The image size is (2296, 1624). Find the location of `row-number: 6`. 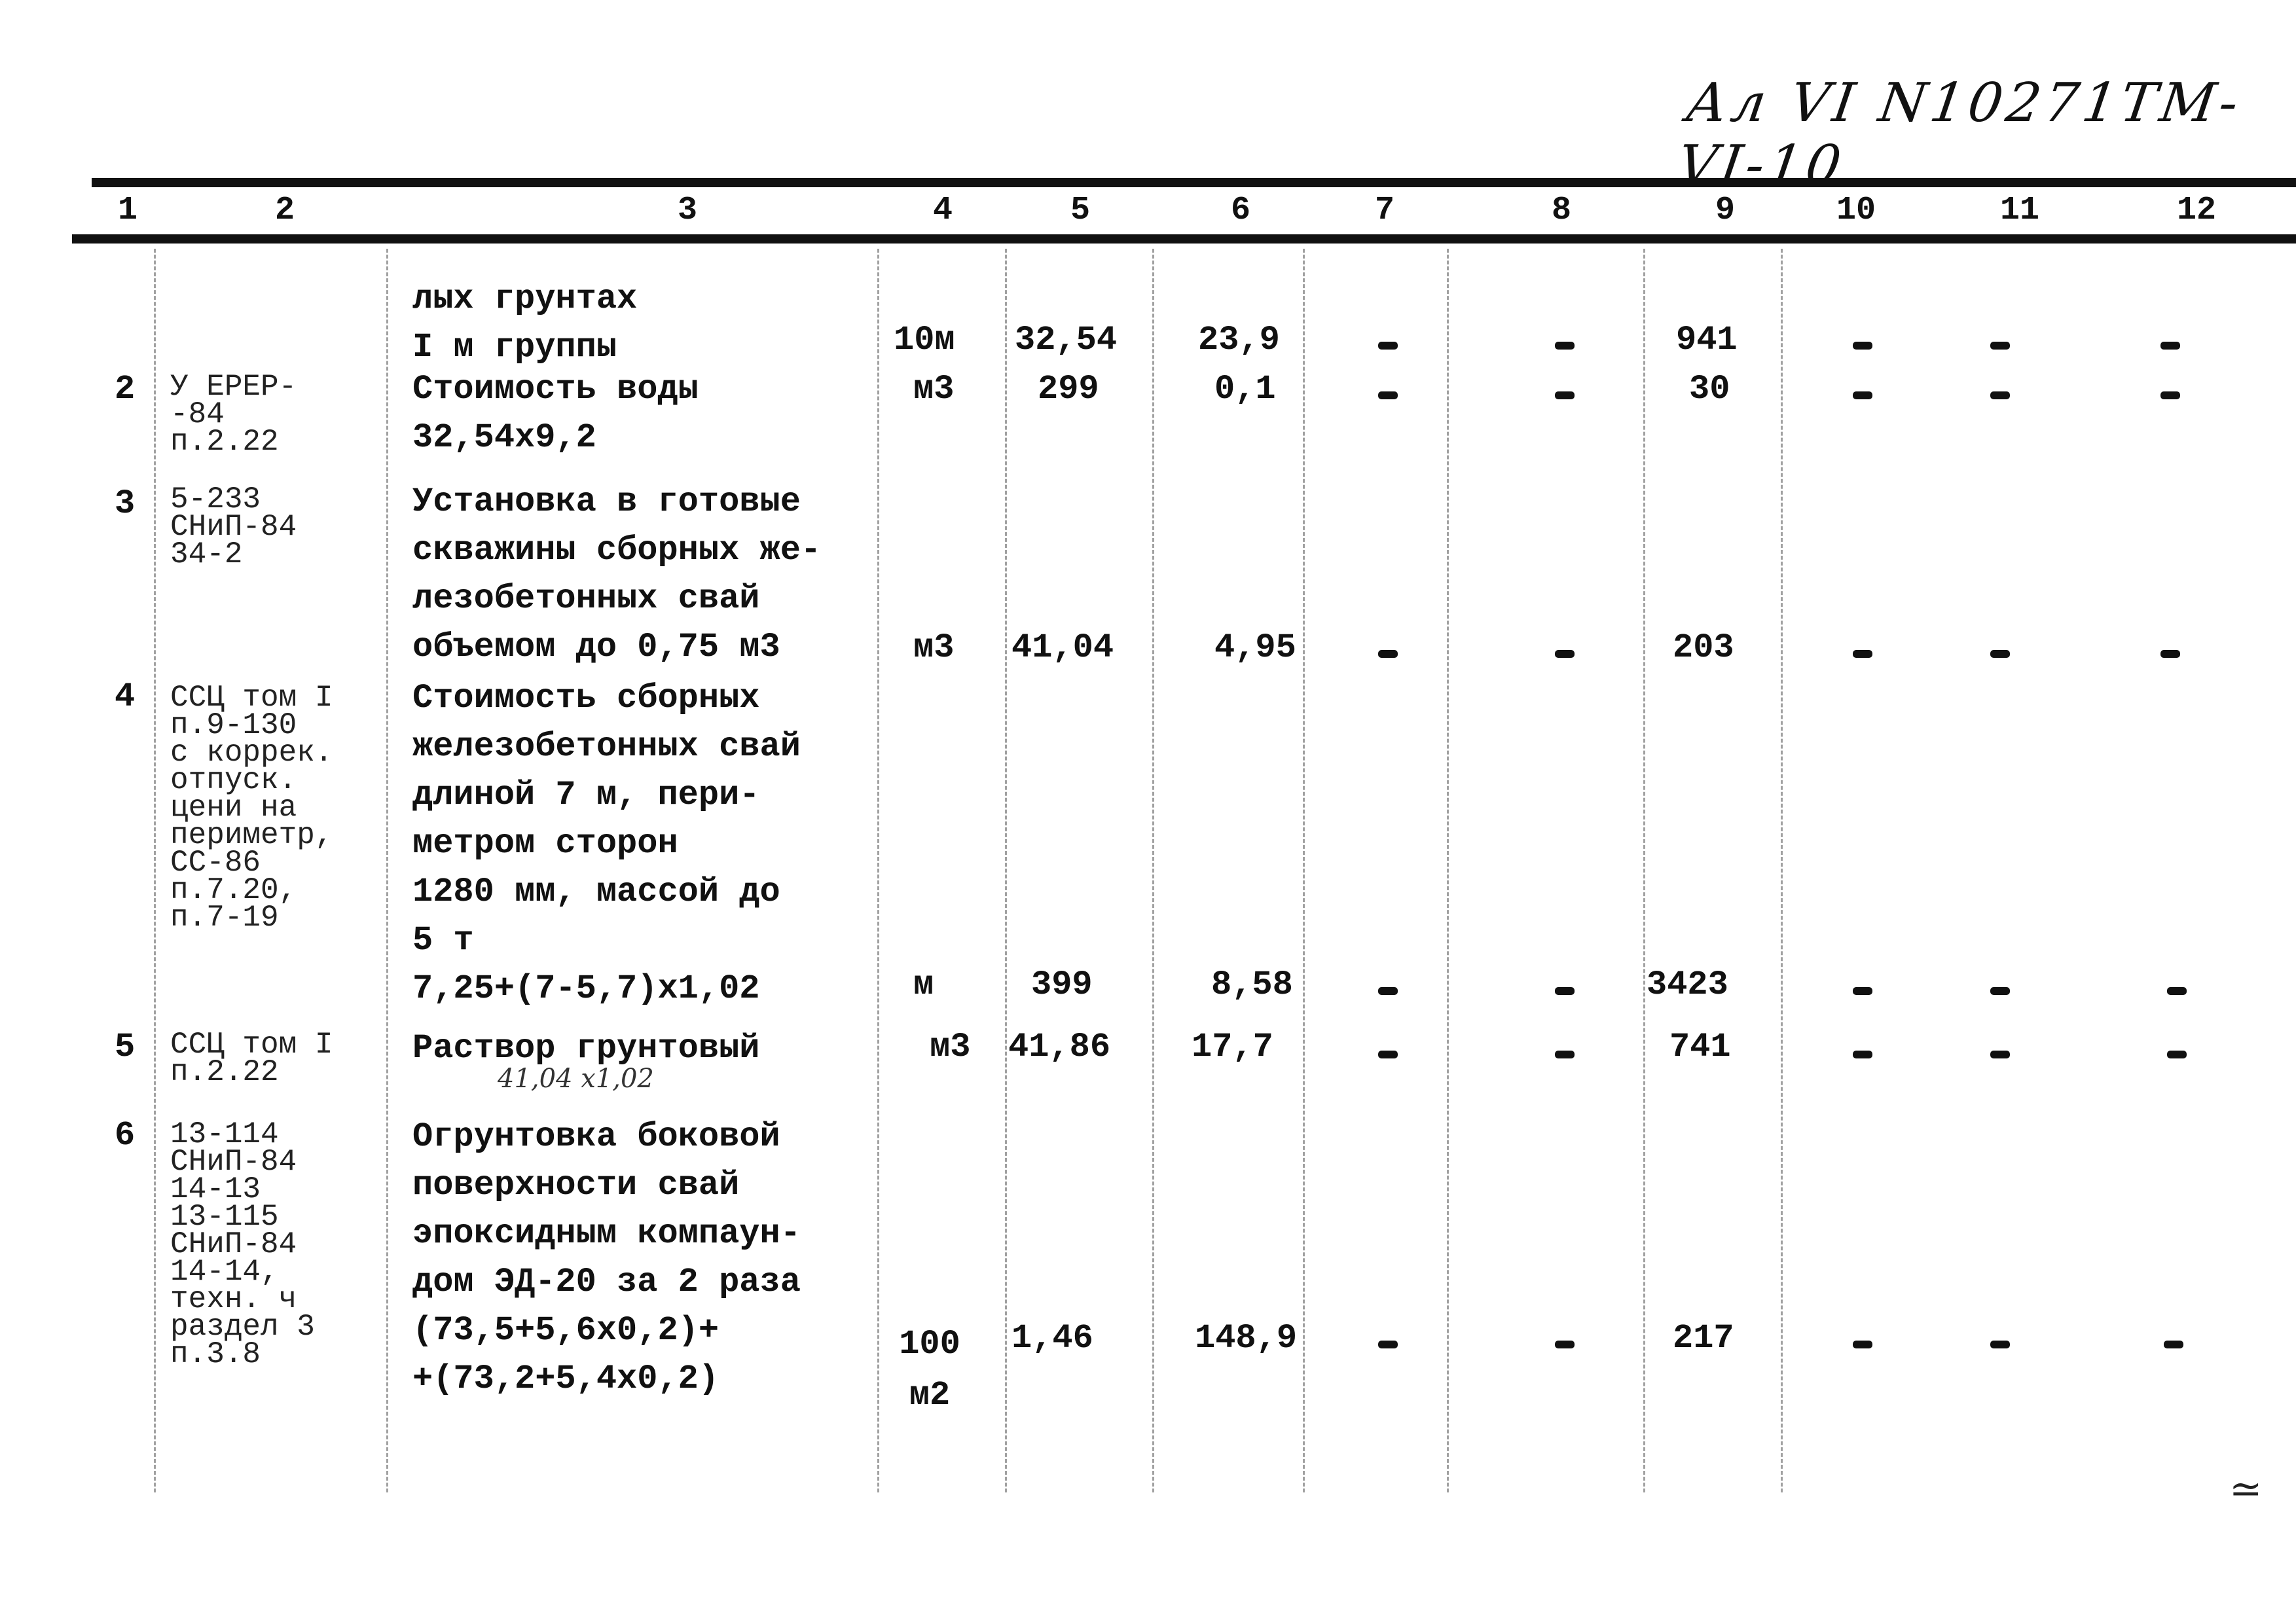

row-number: 6 is located at coordinates (125, 1135).